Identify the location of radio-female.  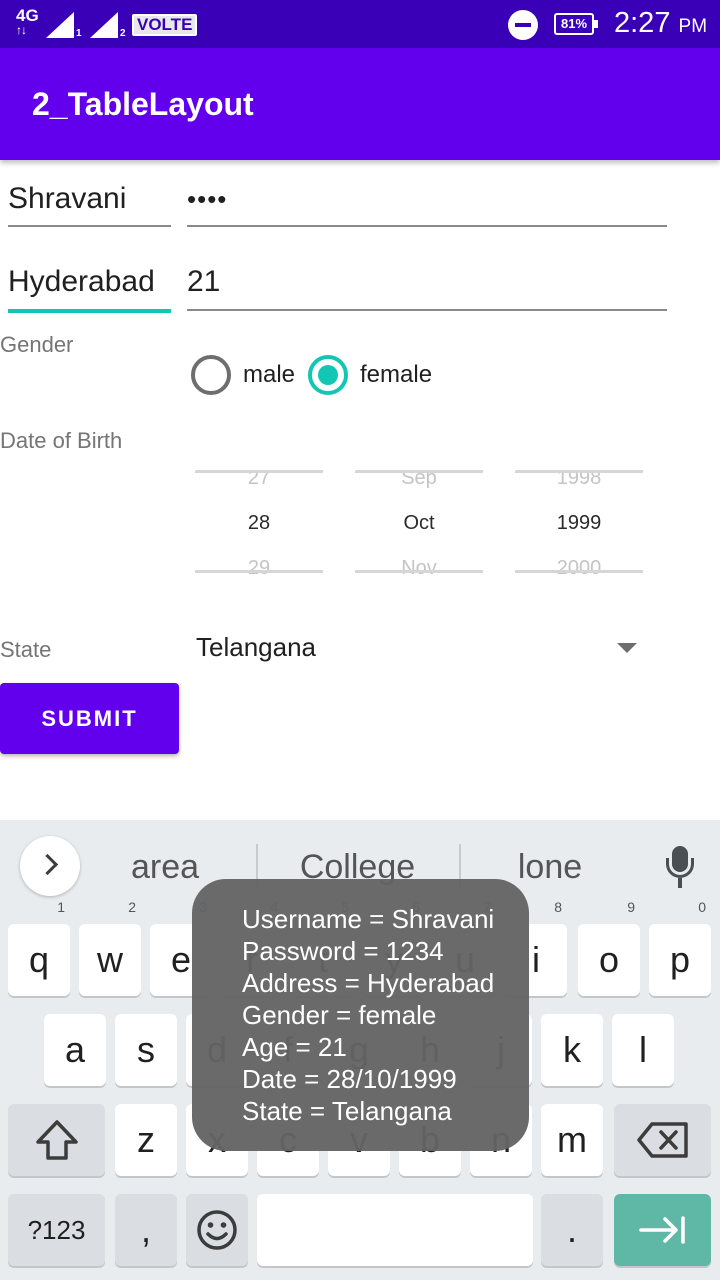
(328, 375).